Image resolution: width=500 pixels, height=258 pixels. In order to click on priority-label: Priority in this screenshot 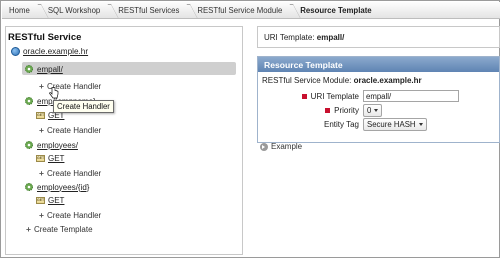, I will do `click(346, 110)`.